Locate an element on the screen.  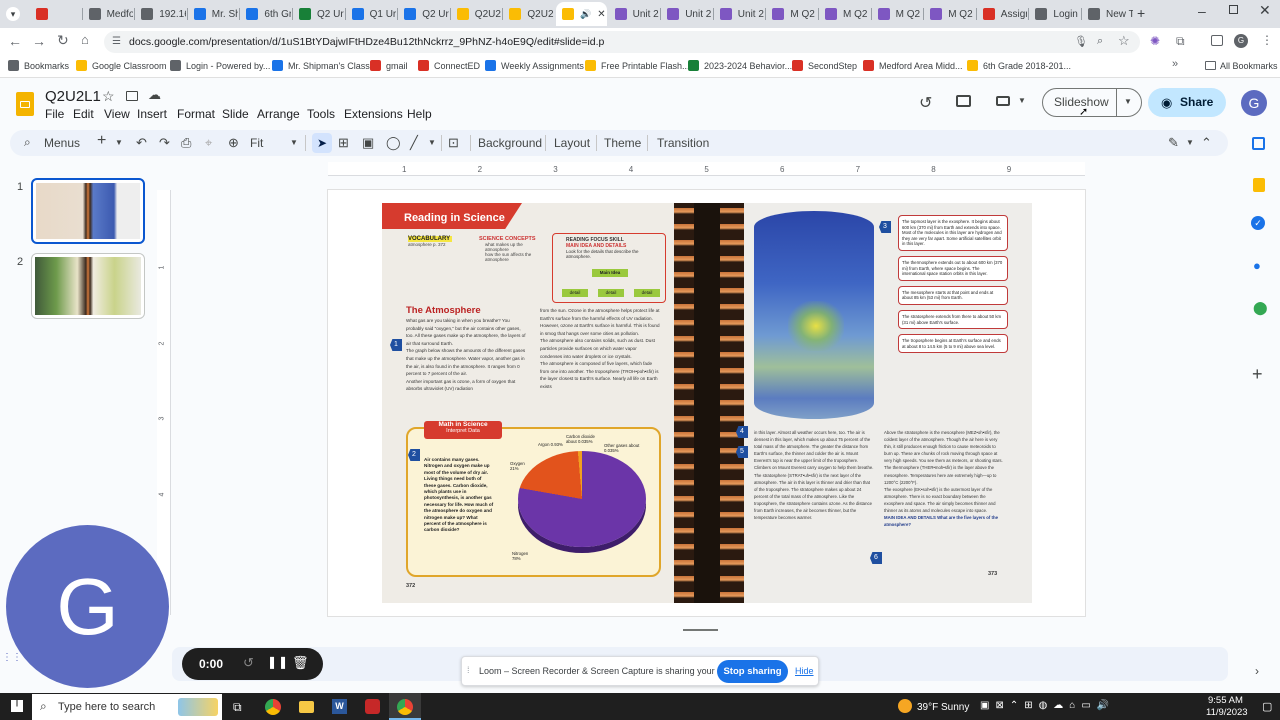
tasks-icon: ✓ is located at coordinates (1258, 223).